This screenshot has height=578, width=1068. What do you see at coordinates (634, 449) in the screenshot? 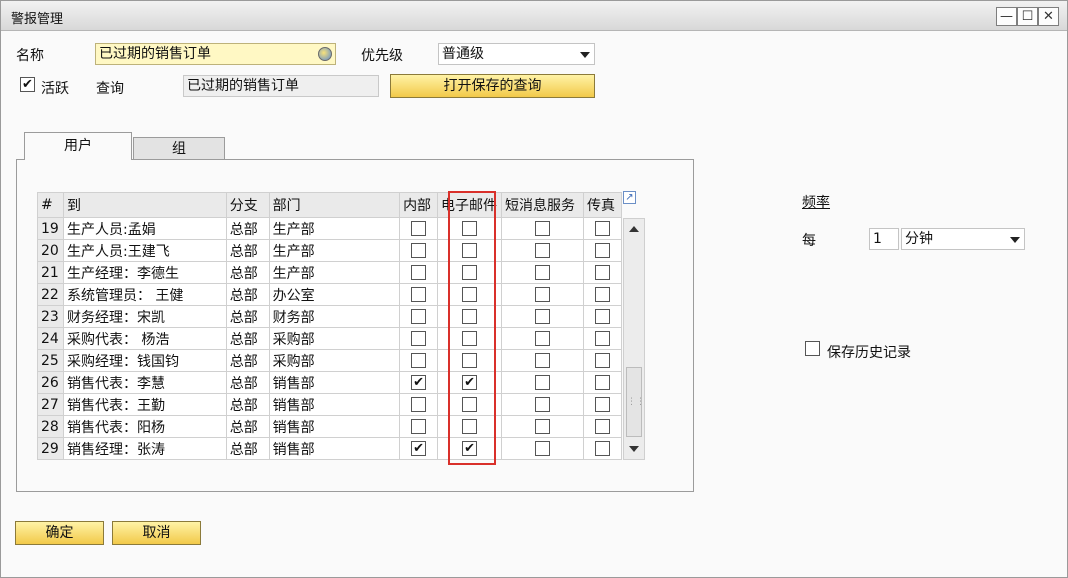
I see `scroll-down-icon` at bounding box center [634, 449].